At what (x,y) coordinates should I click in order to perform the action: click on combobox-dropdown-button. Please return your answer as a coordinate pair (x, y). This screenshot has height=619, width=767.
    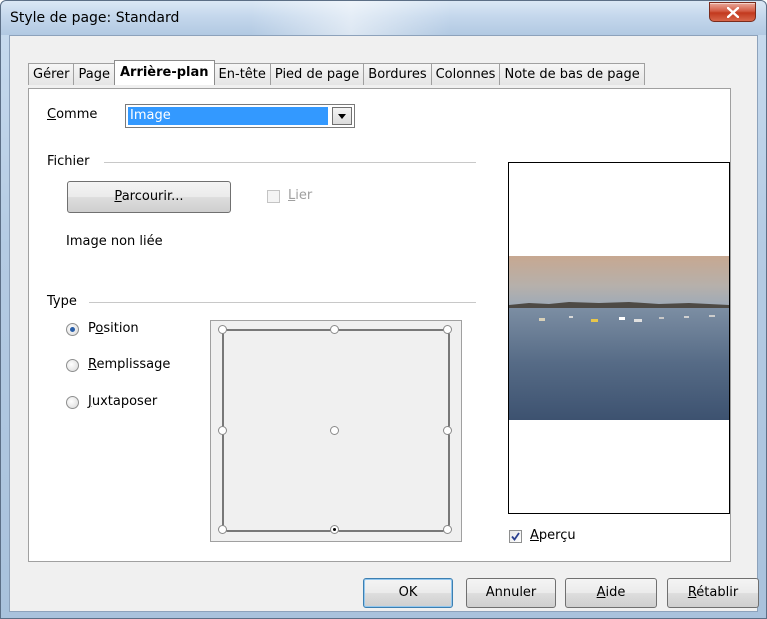
    Looking at the image, I should click on (342, 116).